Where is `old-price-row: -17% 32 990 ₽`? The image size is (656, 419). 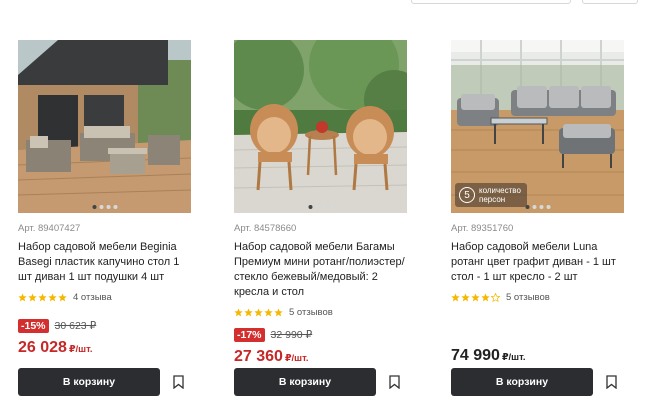
old-price-row: -17% 32 990 ₽ is located at coordinates (320, 335).